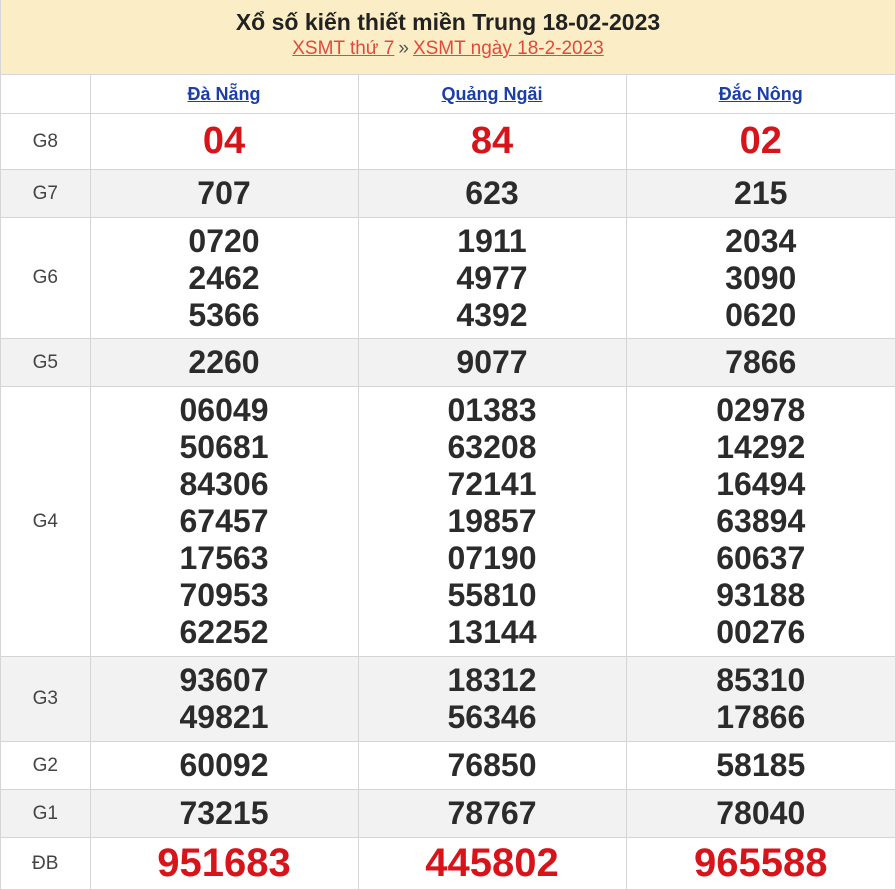 The height and width of the screenshot is (890, 896). What do you see at coordinates (492, 595) in the screenshot?
I see `prize-value: 55810` at bounding box center [492, 595].